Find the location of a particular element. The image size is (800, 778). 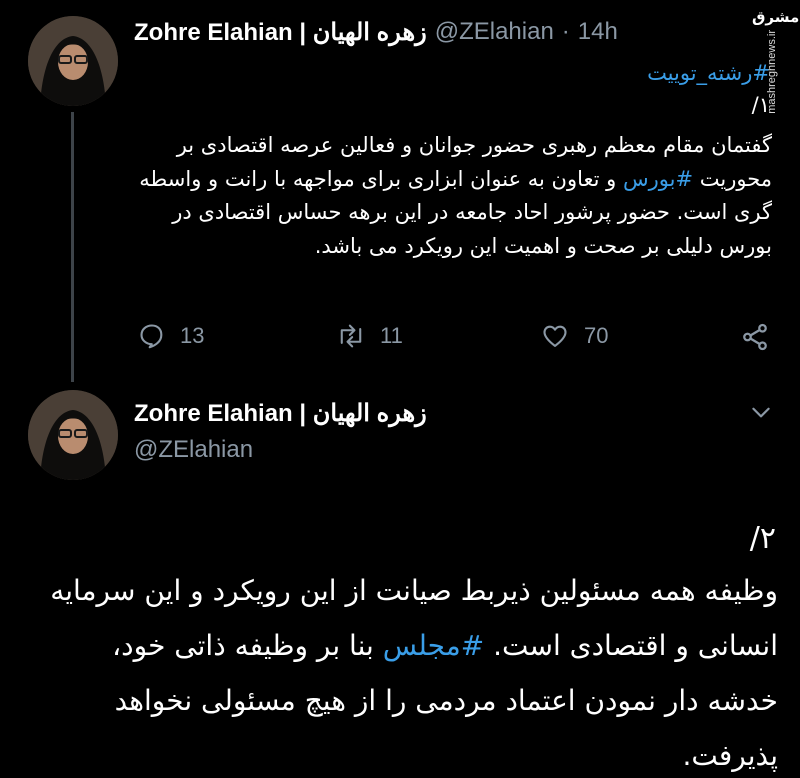

thread-connector is located at coordinates (72, 247).